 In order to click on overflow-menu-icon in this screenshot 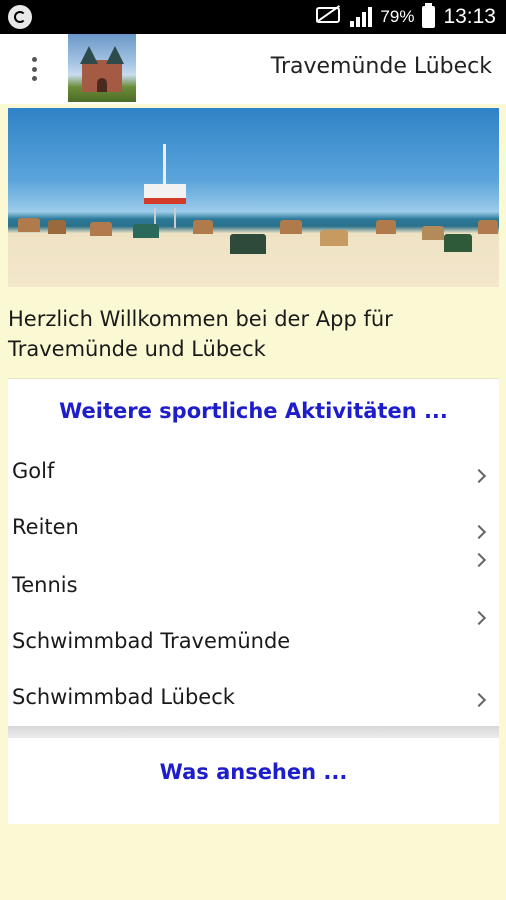, I will do `click(34, 69)`.